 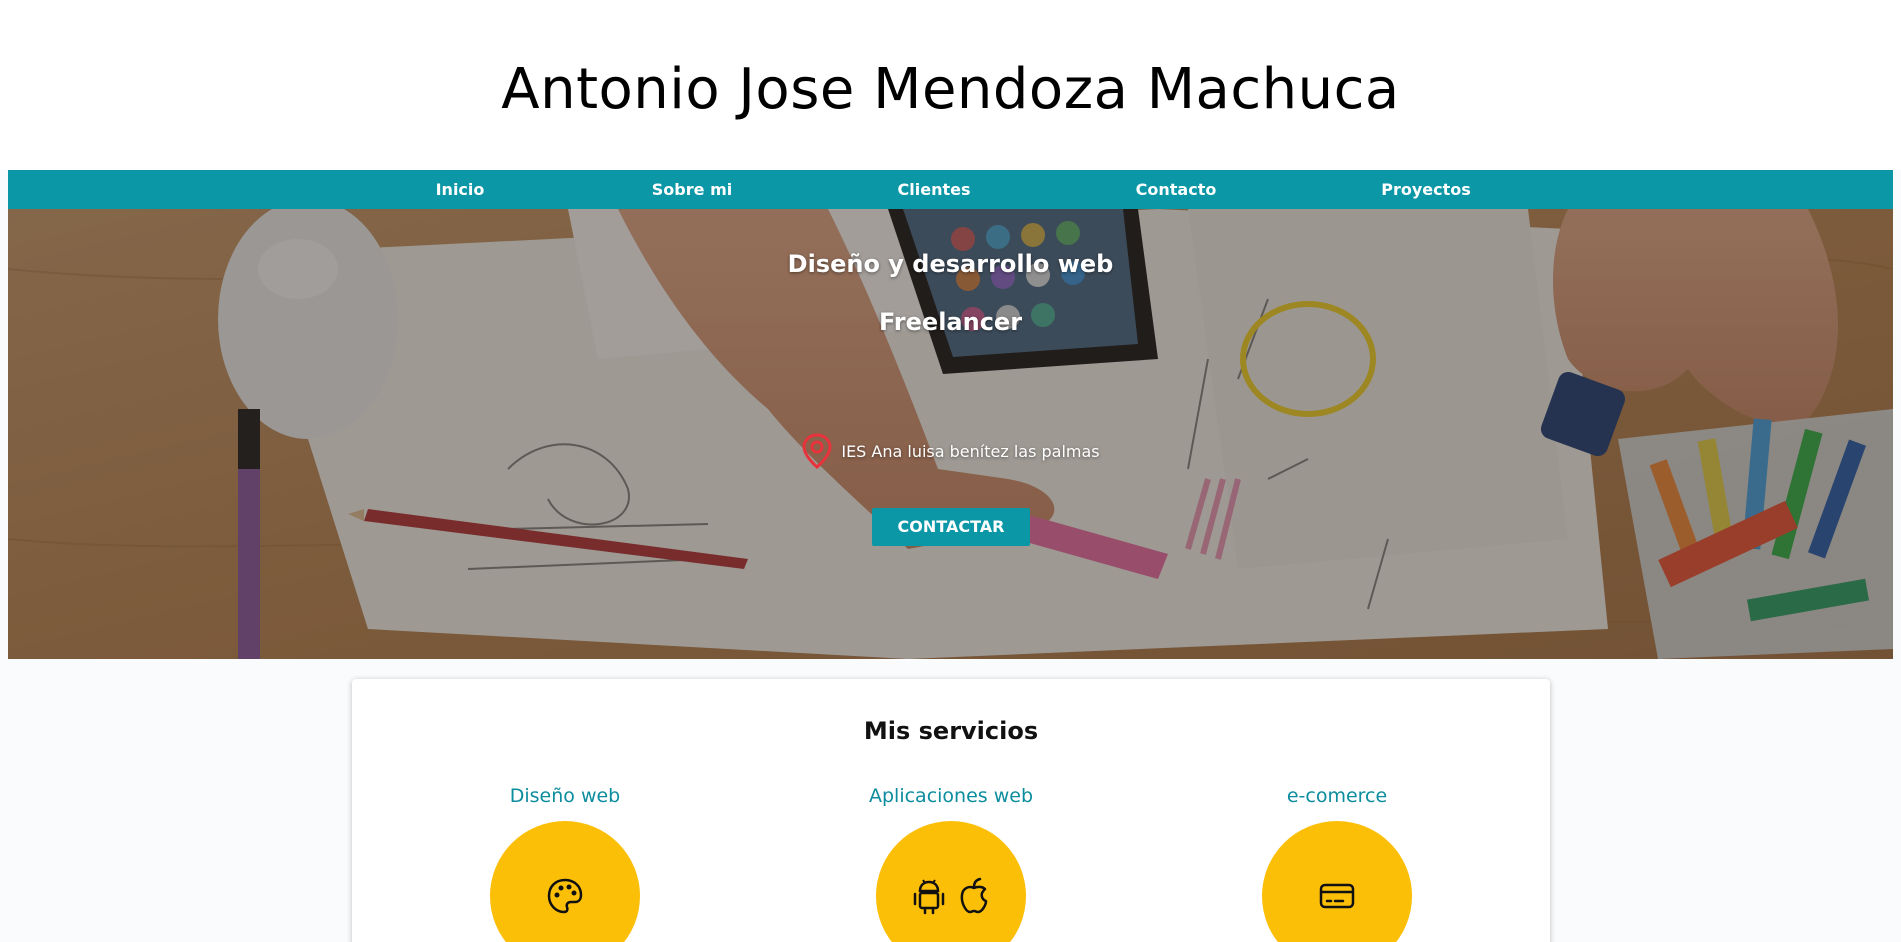 I want to click on nav-item-sobre-mi: Sobre mi, so click(x=692, y=189).